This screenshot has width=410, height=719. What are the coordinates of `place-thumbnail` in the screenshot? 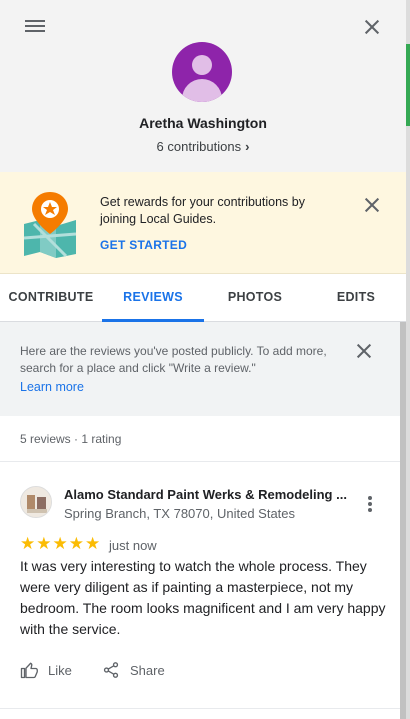 It's located at (36, 502).